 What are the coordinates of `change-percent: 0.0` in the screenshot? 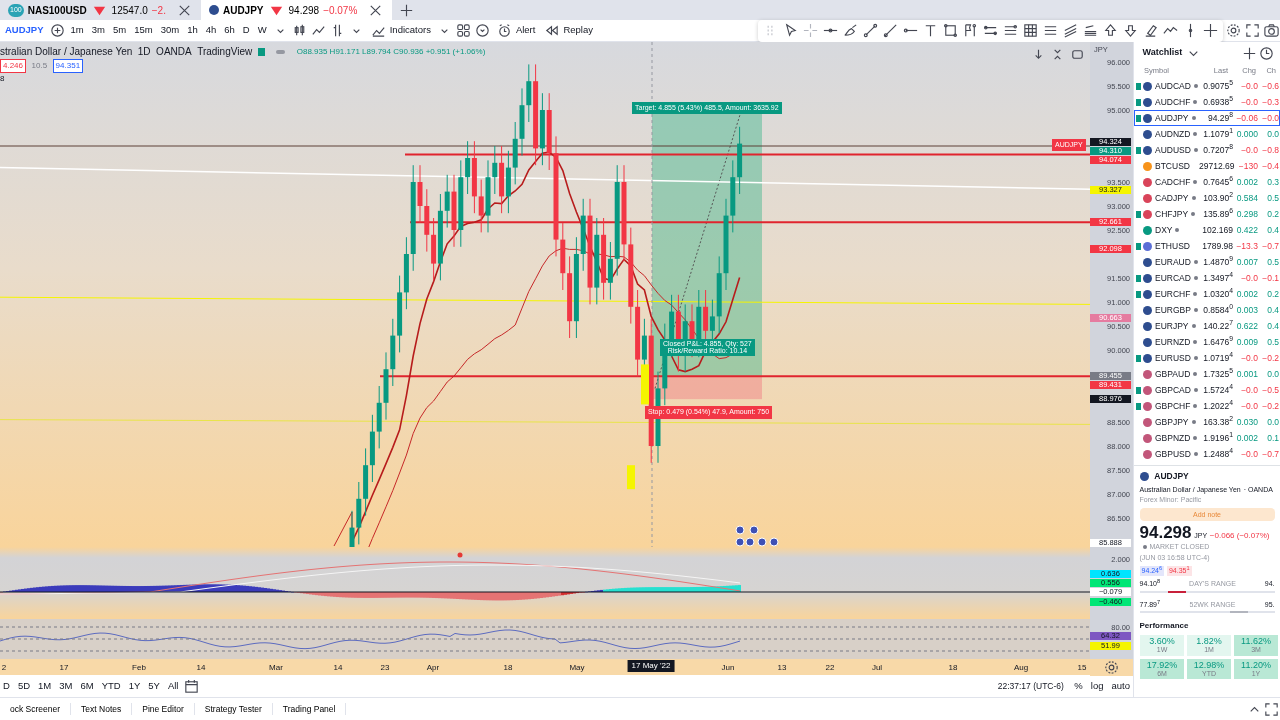 It's located at (1272, 374).